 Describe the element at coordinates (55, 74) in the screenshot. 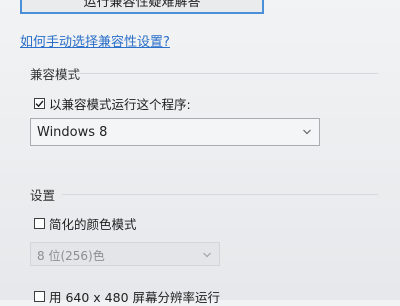

I see `compatibility-mode-group-label: 兼容模式` at that location.